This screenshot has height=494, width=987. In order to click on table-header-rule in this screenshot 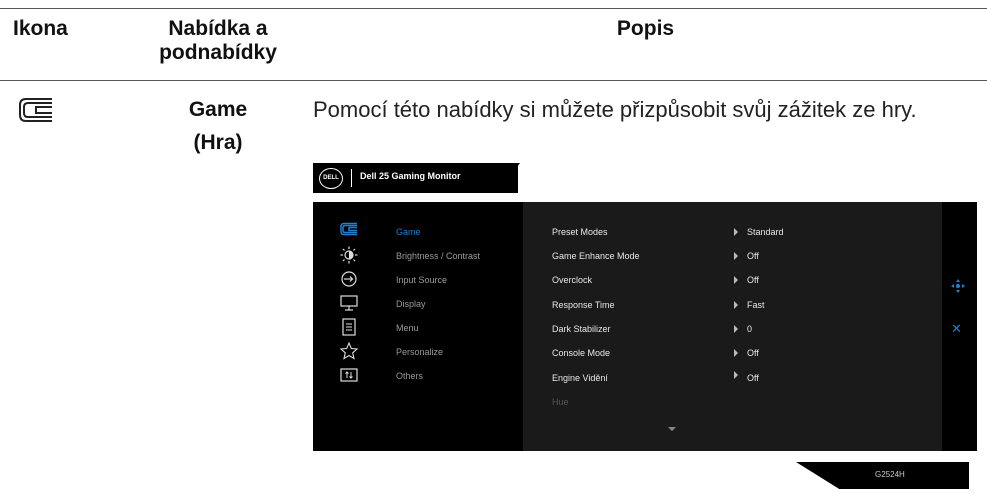, I will do `click(493, 80)`.